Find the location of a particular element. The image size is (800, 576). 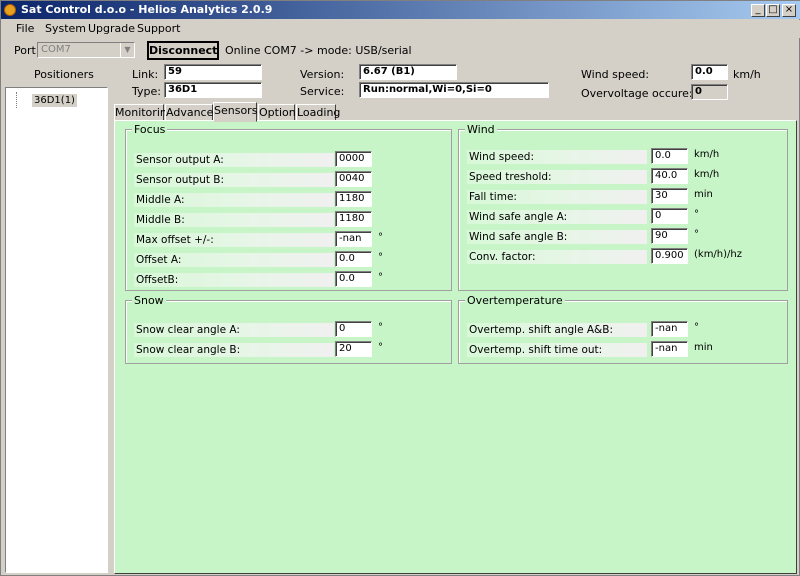

positioner-item: 36D1(1) is located at coordinates (54, 100).